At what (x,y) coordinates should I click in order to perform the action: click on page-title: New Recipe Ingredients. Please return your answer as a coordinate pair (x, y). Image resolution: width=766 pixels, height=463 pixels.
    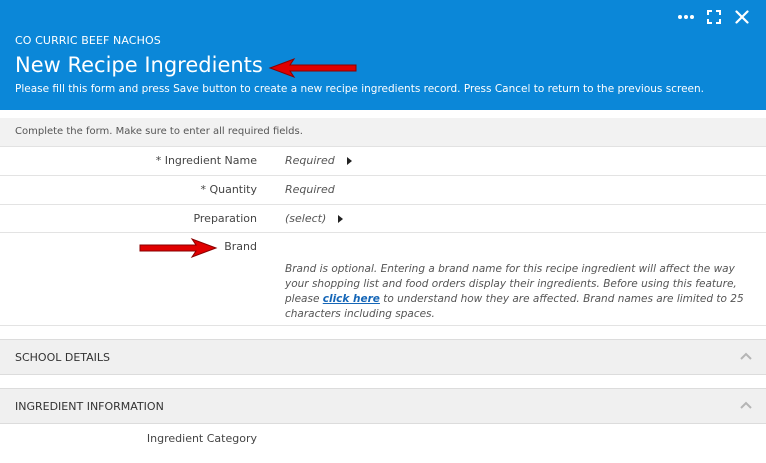
    Looking at the image, I should click on (139, 65).